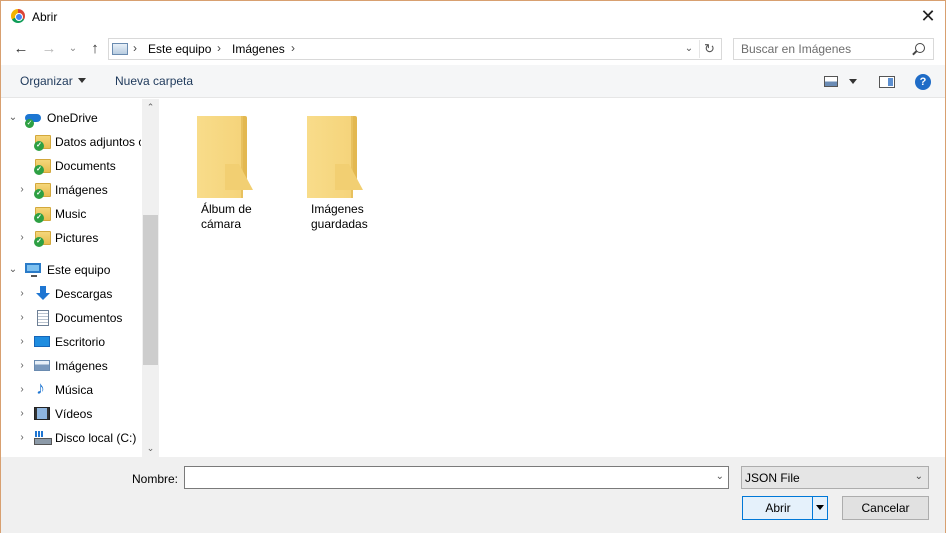 The width and height of the screenshot is (946, 533). I want to click on videos-icon, so click(42, 413).